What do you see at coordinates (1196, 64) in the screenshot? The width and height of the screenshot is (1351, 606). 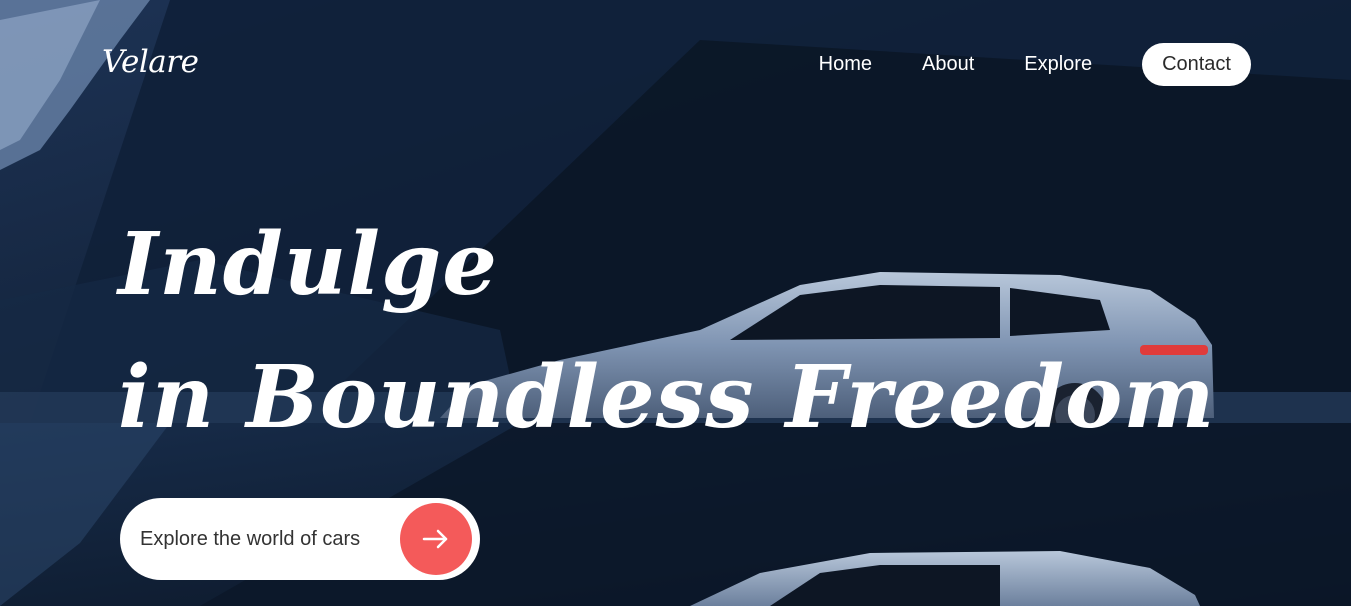 I see `contact-button: Contact` at bounding box center [1196, 64].